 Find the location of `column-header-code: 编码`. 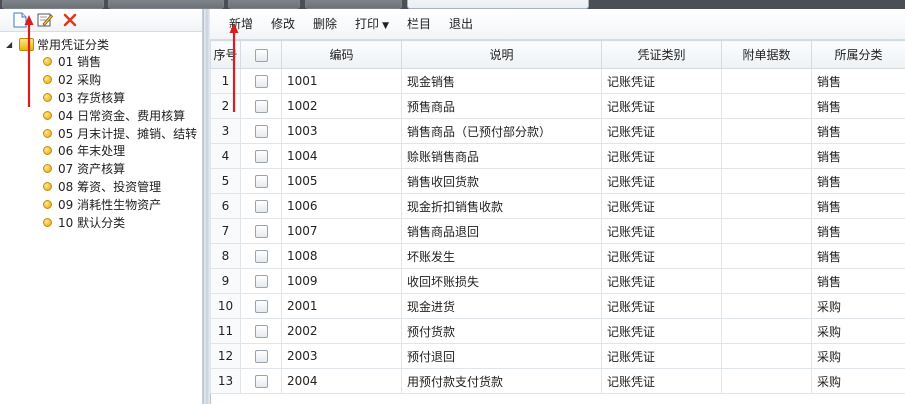

column-header-code: 编码 is located at coordinates (341, 54).